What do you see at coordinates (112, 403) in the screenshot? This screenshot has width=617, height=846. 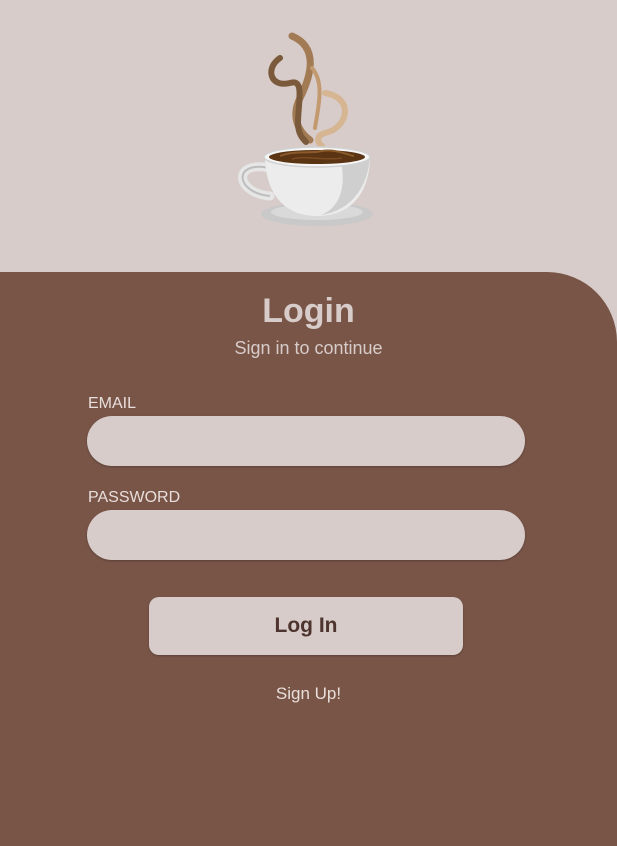 I see `email-label: EMAIL` at bounding box center [112, 403].